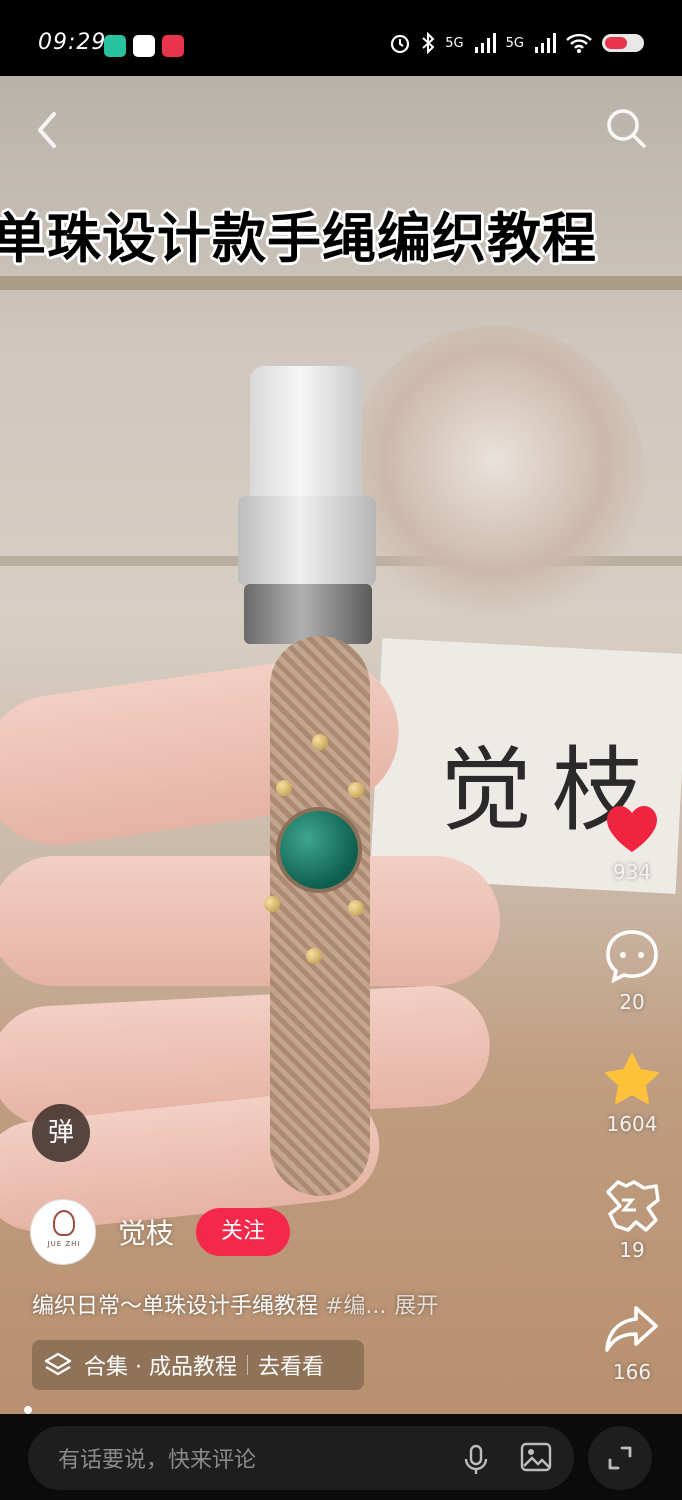 The image size is (682, 1500). I want to click on back-button, so click(48, 130).